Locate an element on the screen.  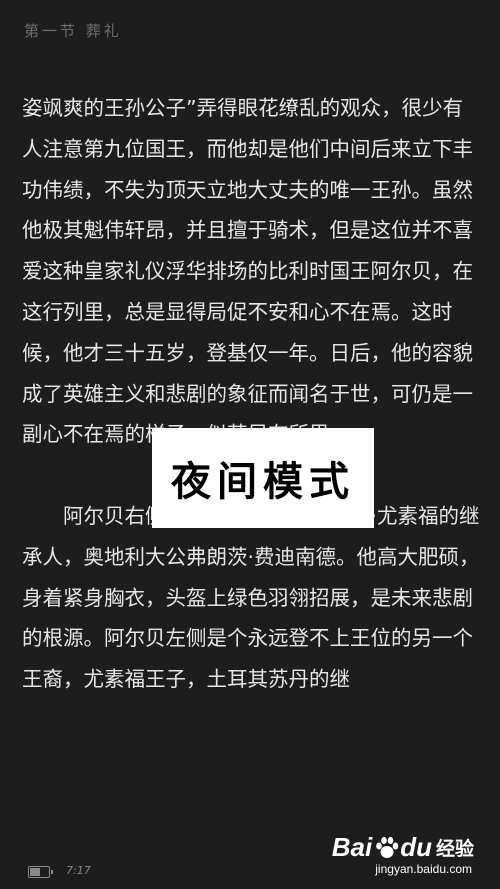
chapter-title: 第一节 葬礼 is located at coordinates (73, 31).